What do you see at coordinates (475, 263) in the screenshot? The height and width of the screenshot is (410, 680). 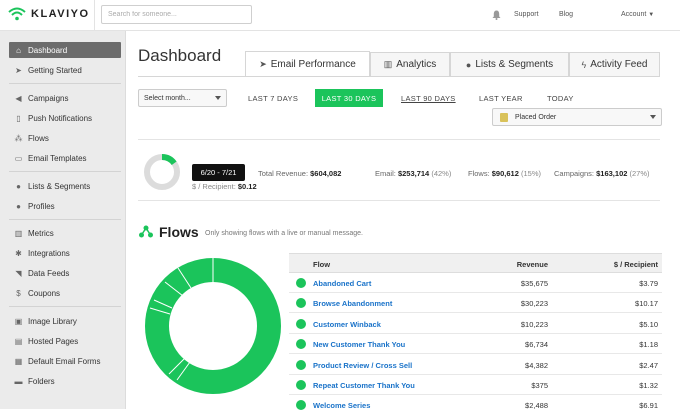 I see `flows-table-header: Flow Revenue $ / Recipient` at bounding box center [475, 263].